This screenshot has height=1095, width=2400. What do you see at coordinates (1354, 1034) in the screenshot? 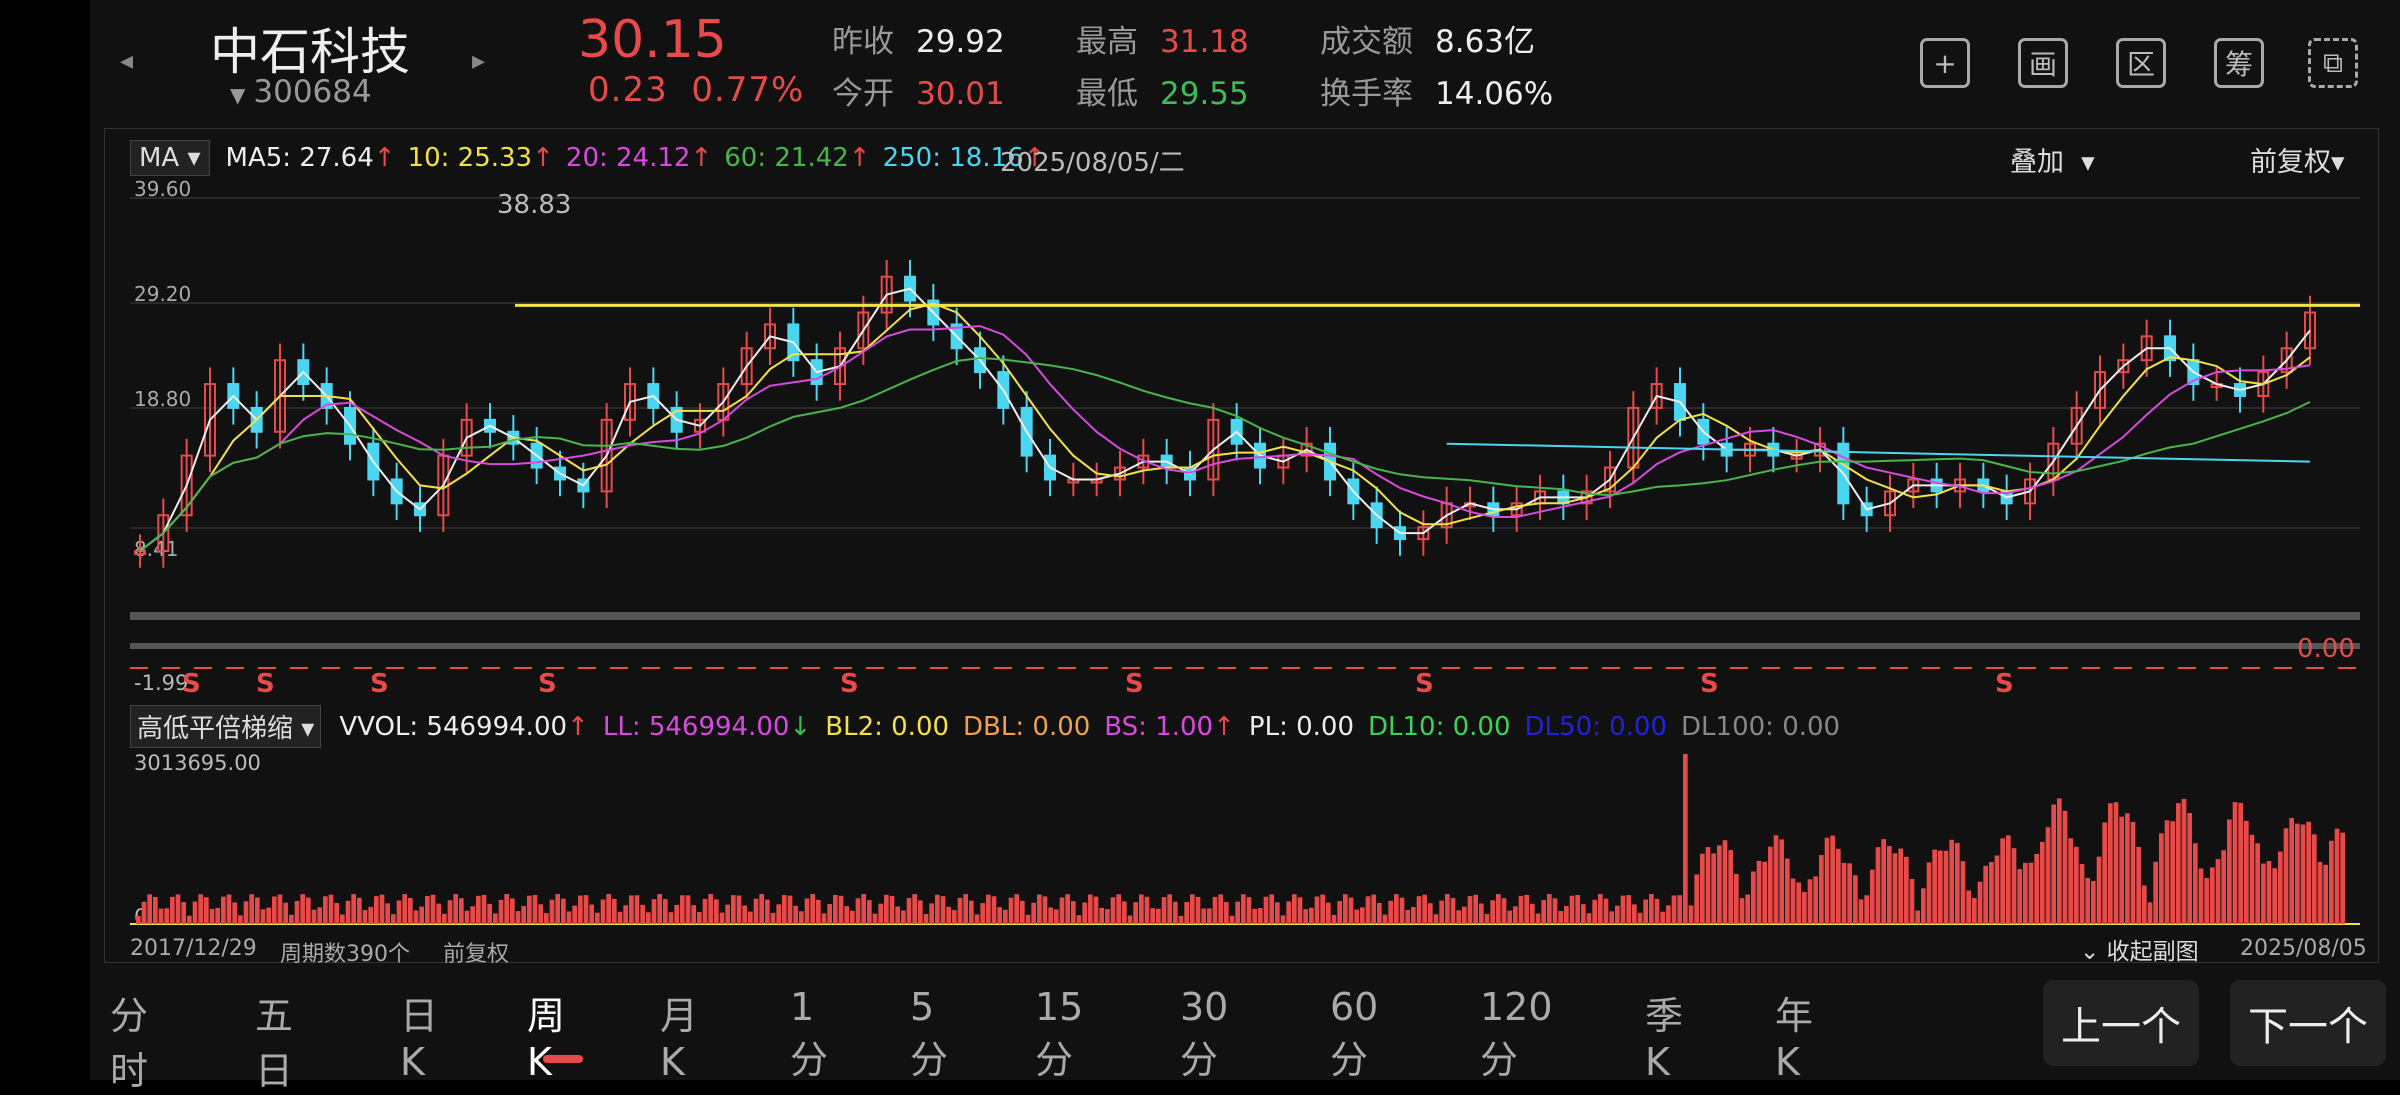
I see `tab-60min: 60分` at bounding box center [1354, 1034].